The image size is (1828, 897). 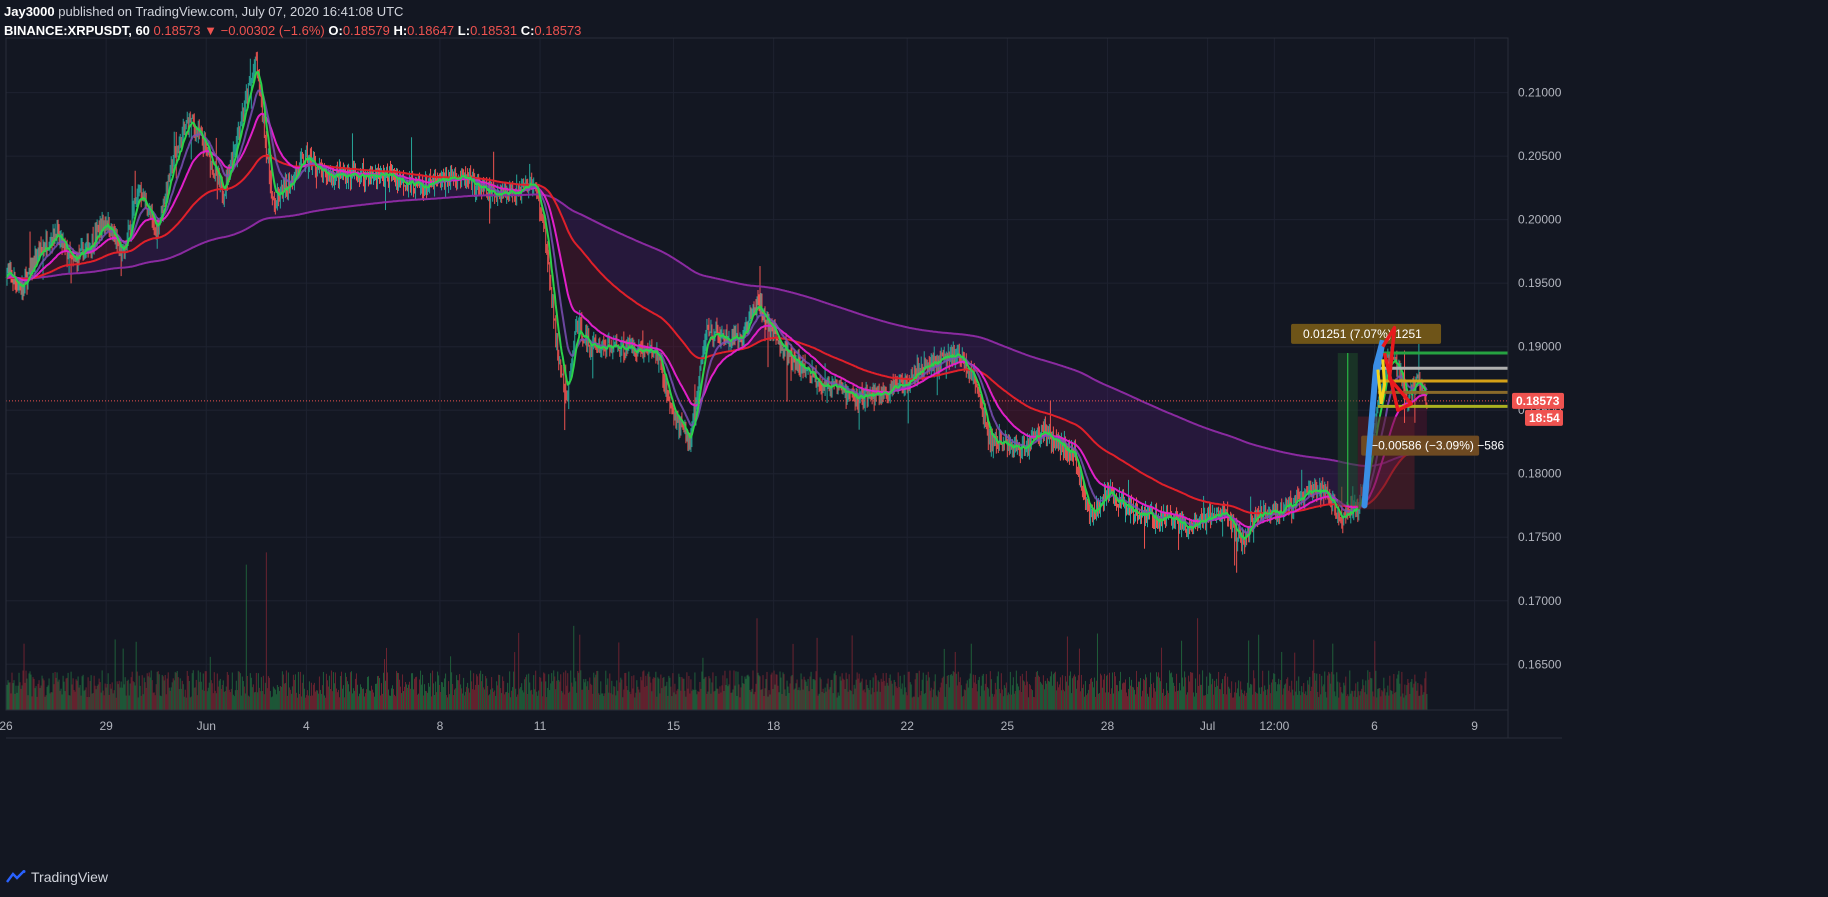 I want to click on short-label: −0.00586 (−3.09%) −586, so click(x=1437, y=446).